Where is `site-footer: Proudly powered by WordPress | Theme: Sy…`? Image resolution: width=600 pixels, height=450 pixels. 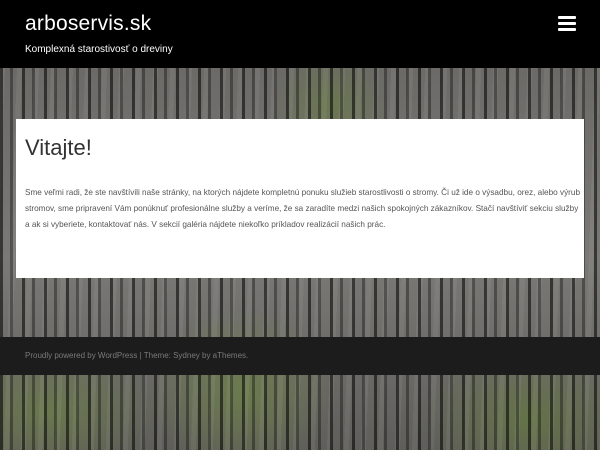 site-footer: Proudly powered by WordPress | Theme: Sy… is located at coordinates (300, 356).